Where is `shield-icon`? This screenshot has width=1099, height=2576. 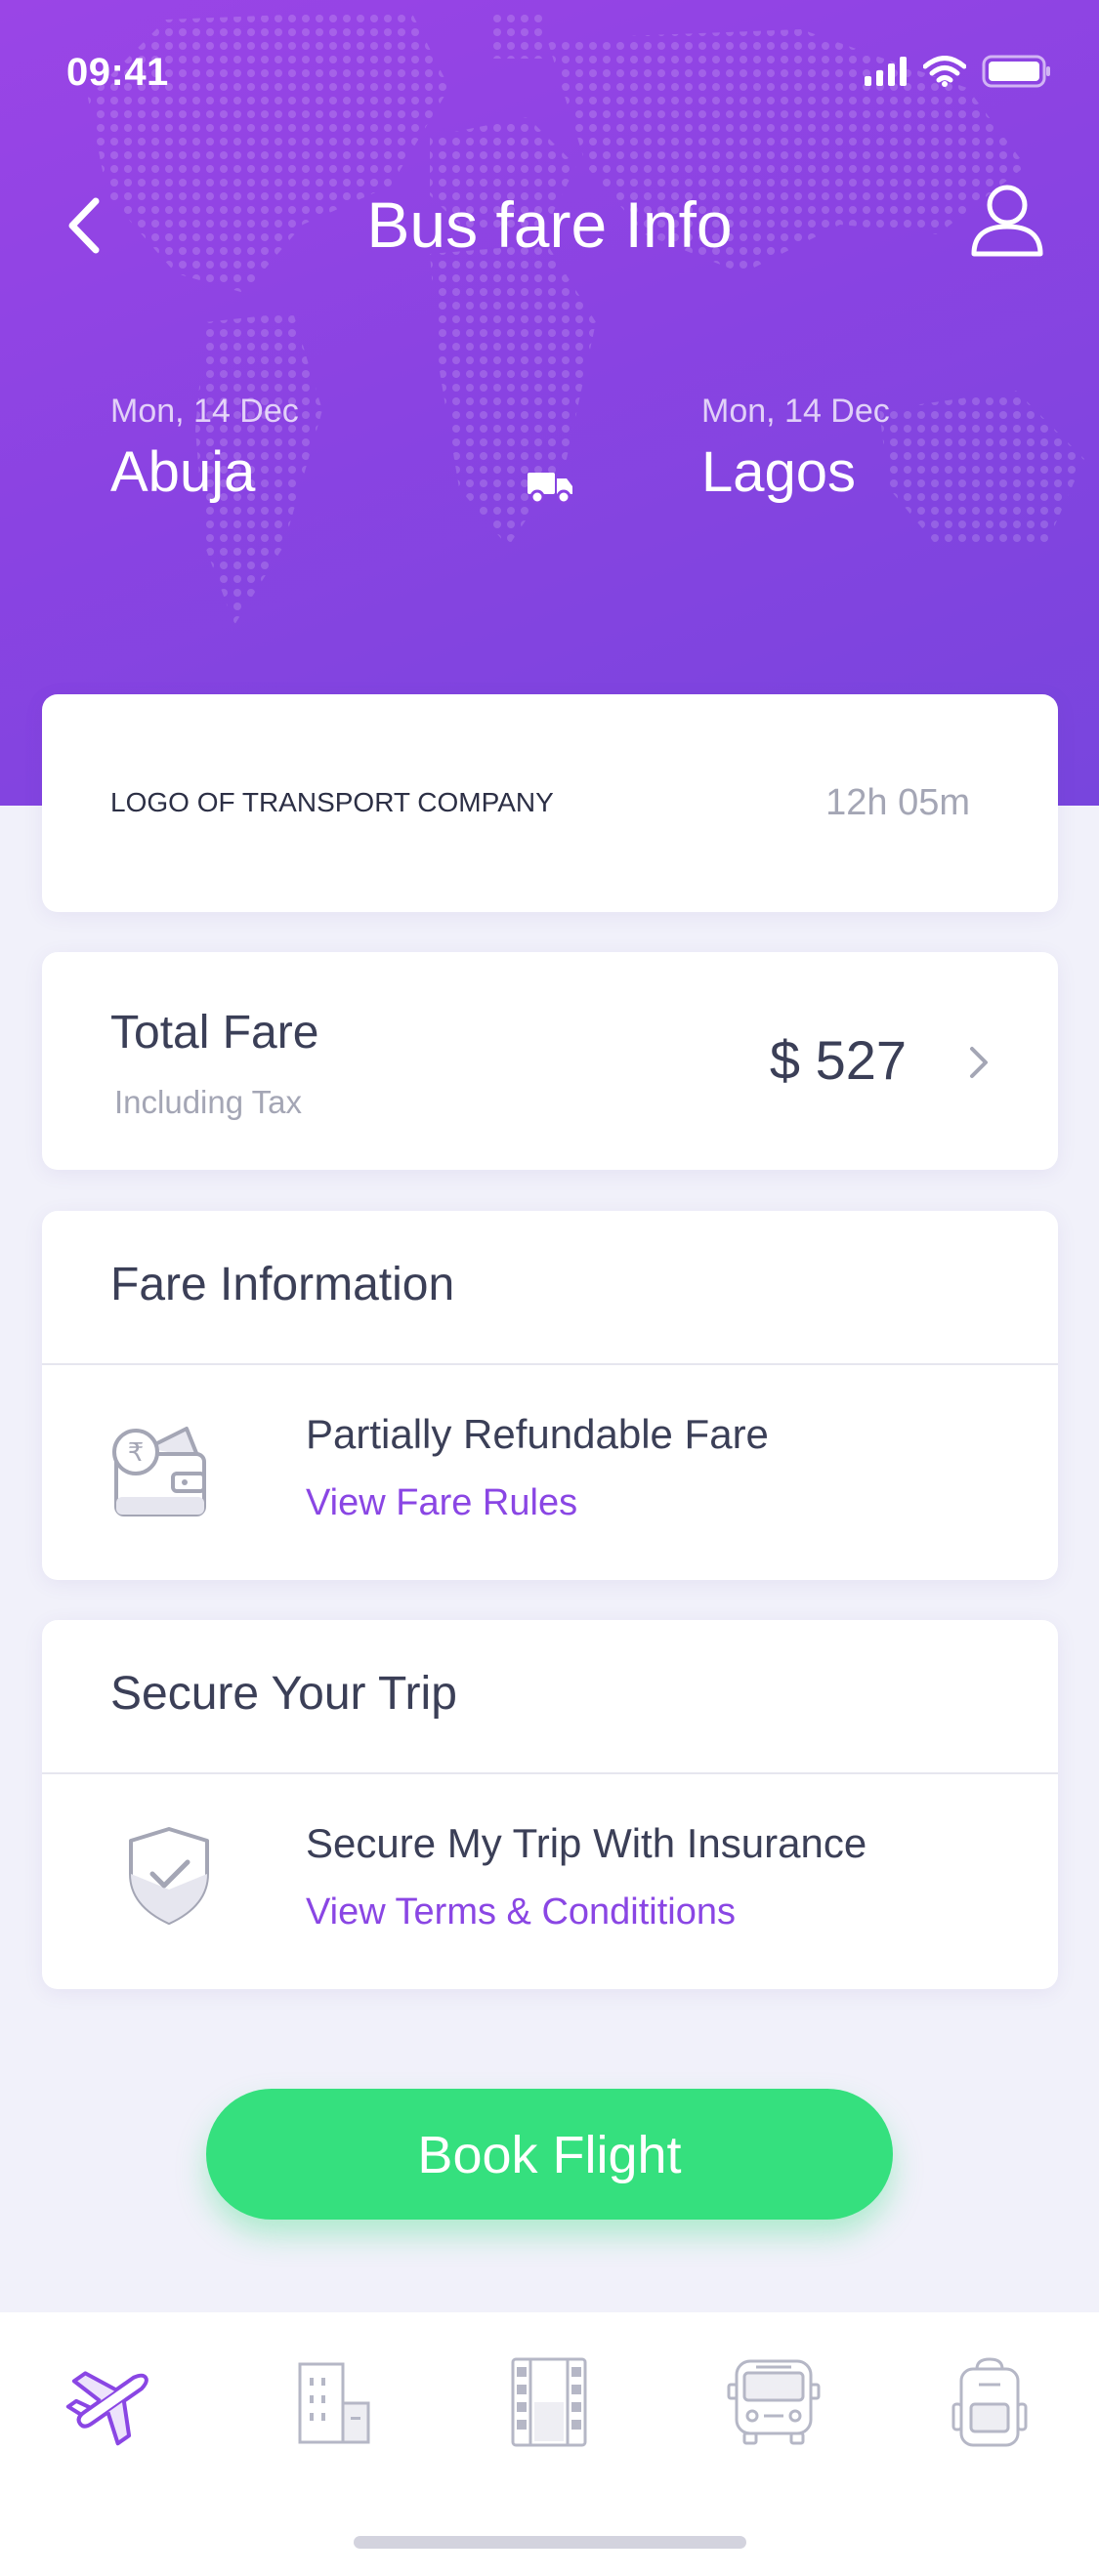 shield-icon is located at coordinates (169, 1876).